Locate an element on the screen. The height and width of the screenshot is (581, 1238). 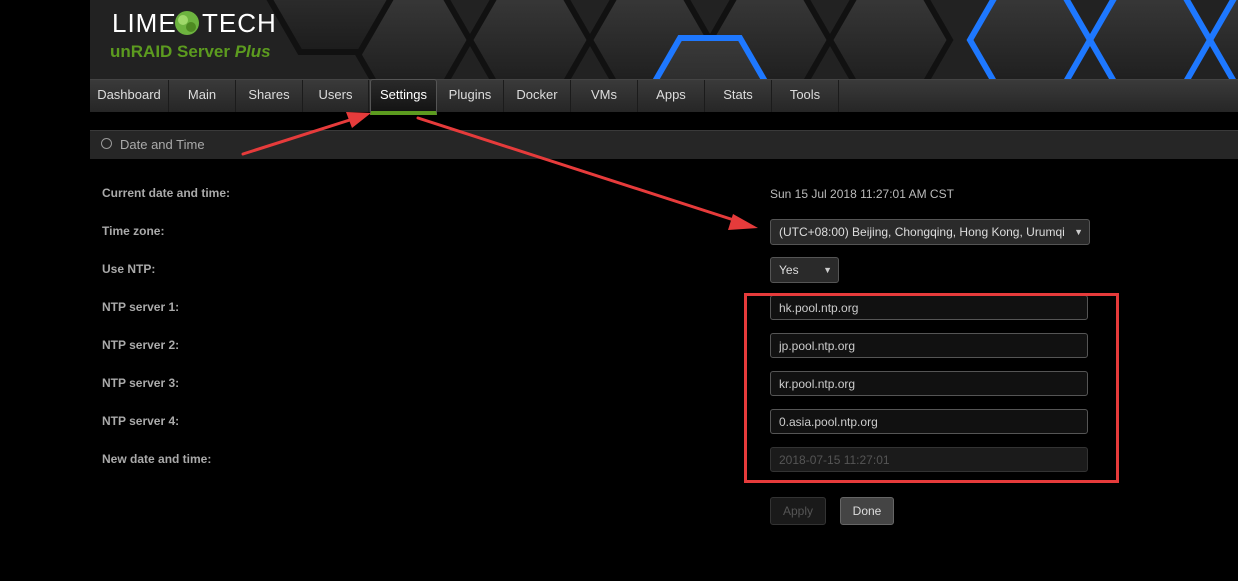
ntp-server-2-label: NTP server 2: is located at coordinates (141, 345).